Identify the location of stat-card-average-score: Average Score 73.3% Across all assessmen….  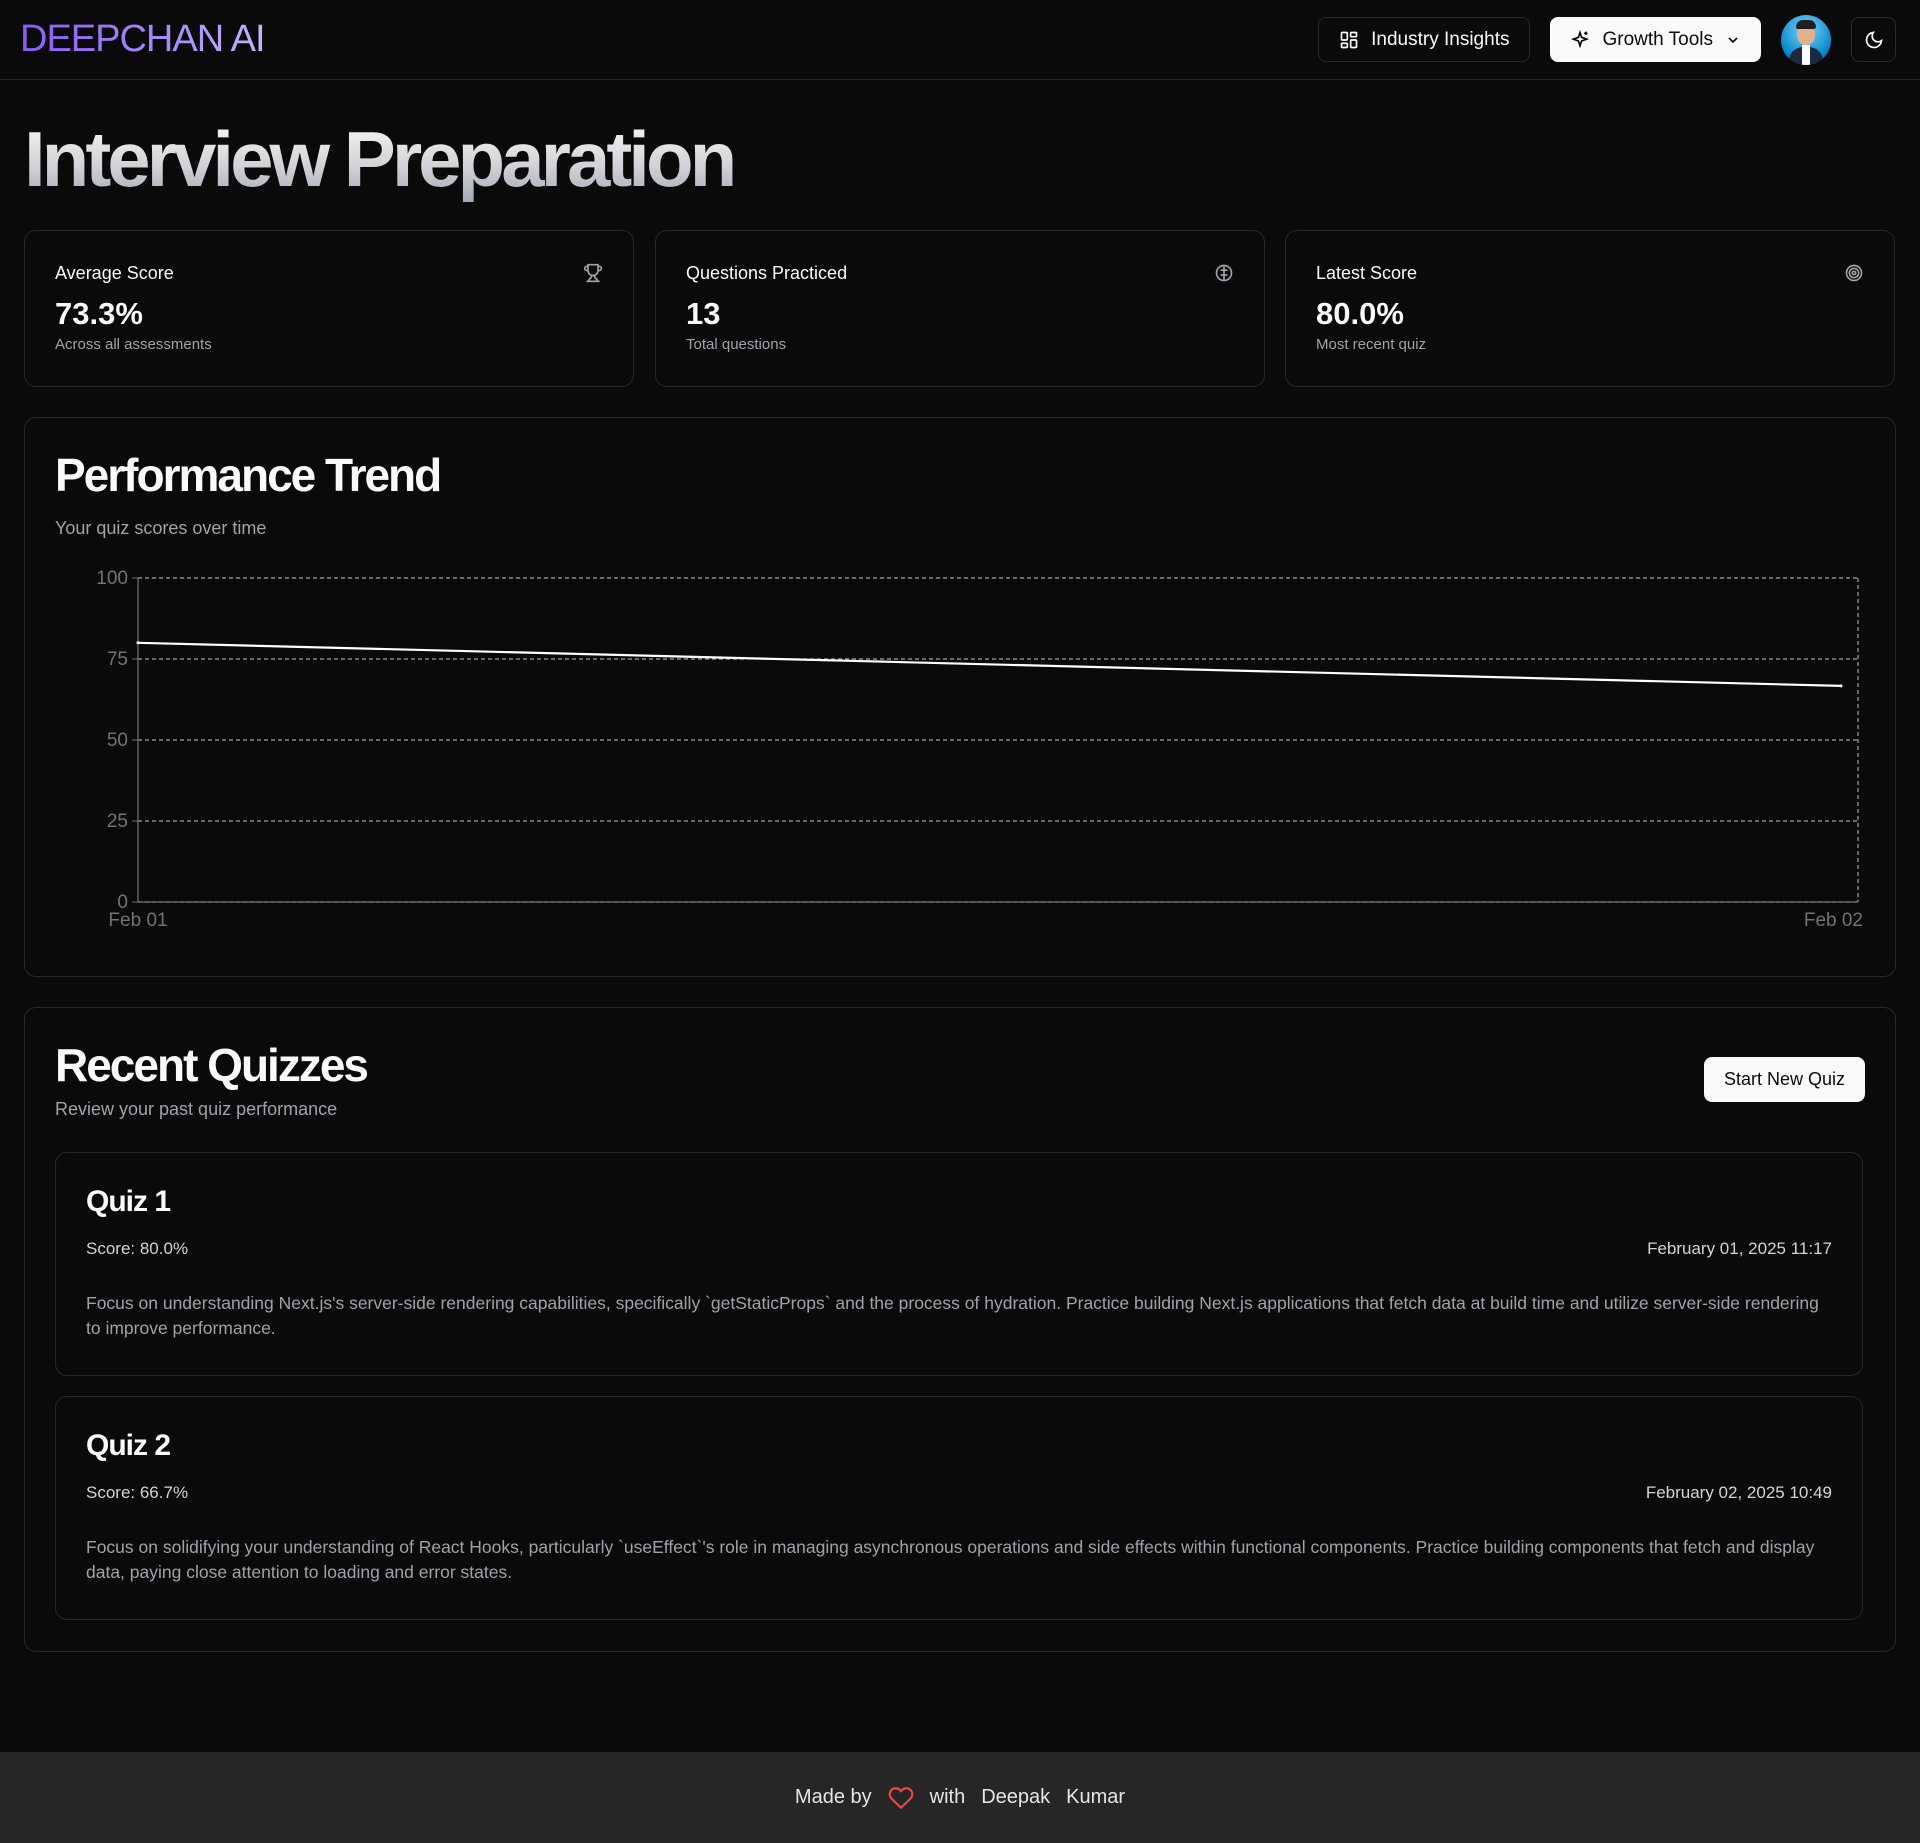
(329, 308).